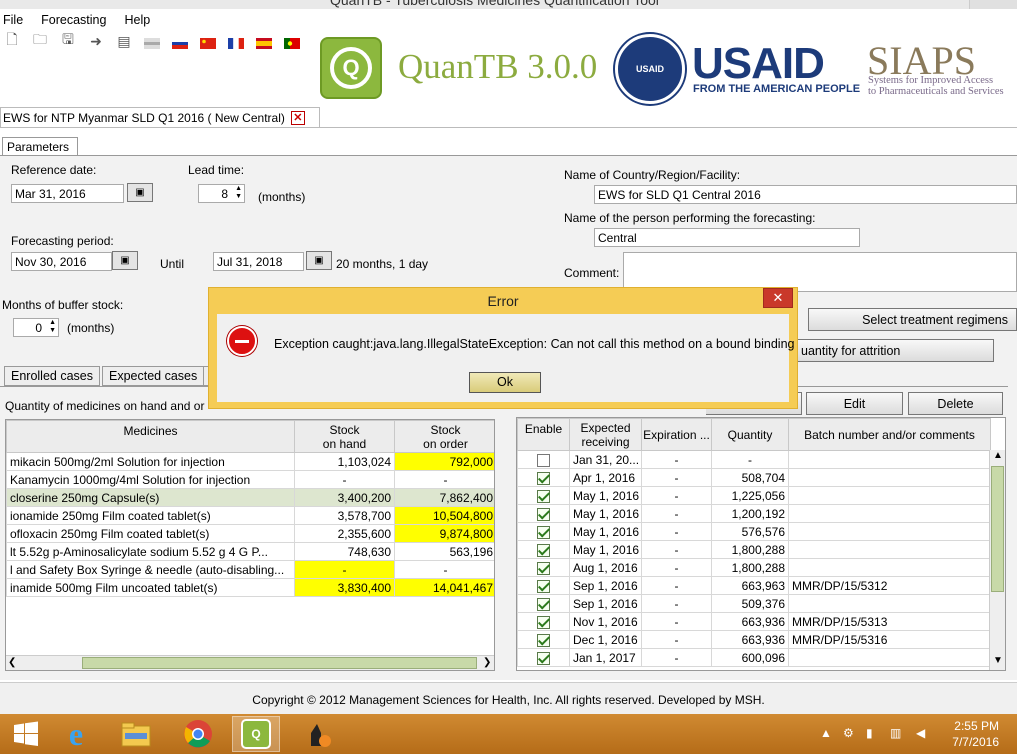 The height and width of the screenshot is (754, 1017). What do you see at coordinates (727, 237) in the screenshot?
I see `person-field: Central` at bounding box center [727, 237].